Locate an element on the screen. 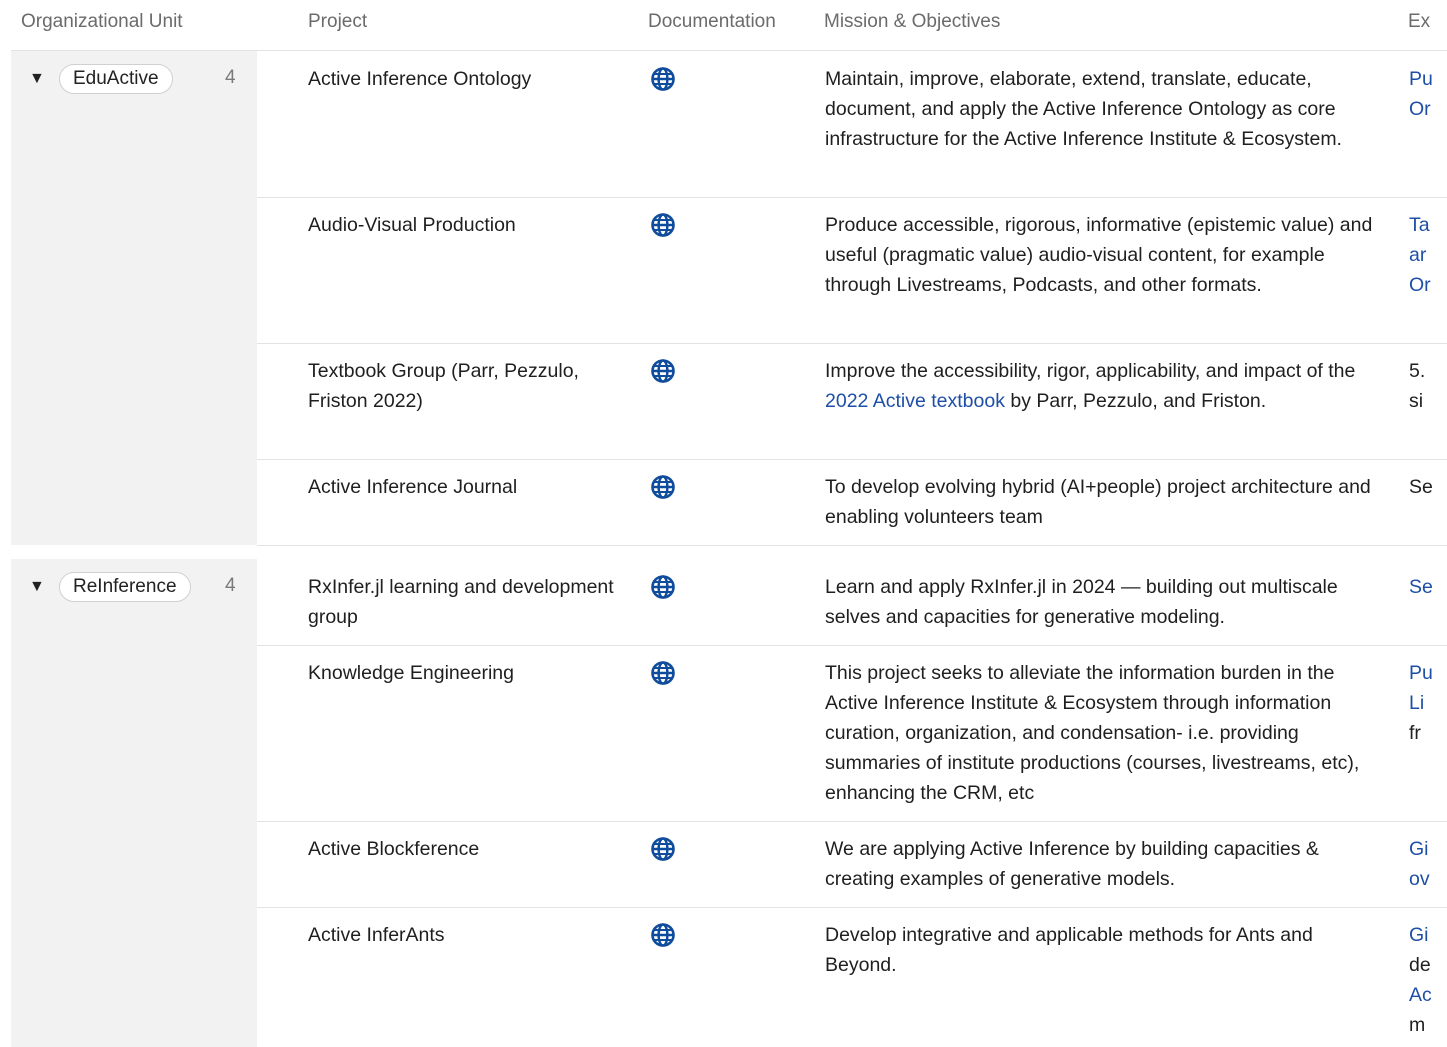 The image size is (1447, 1047). project-name: Active Inference Journal is located at coordinates (413, 487).